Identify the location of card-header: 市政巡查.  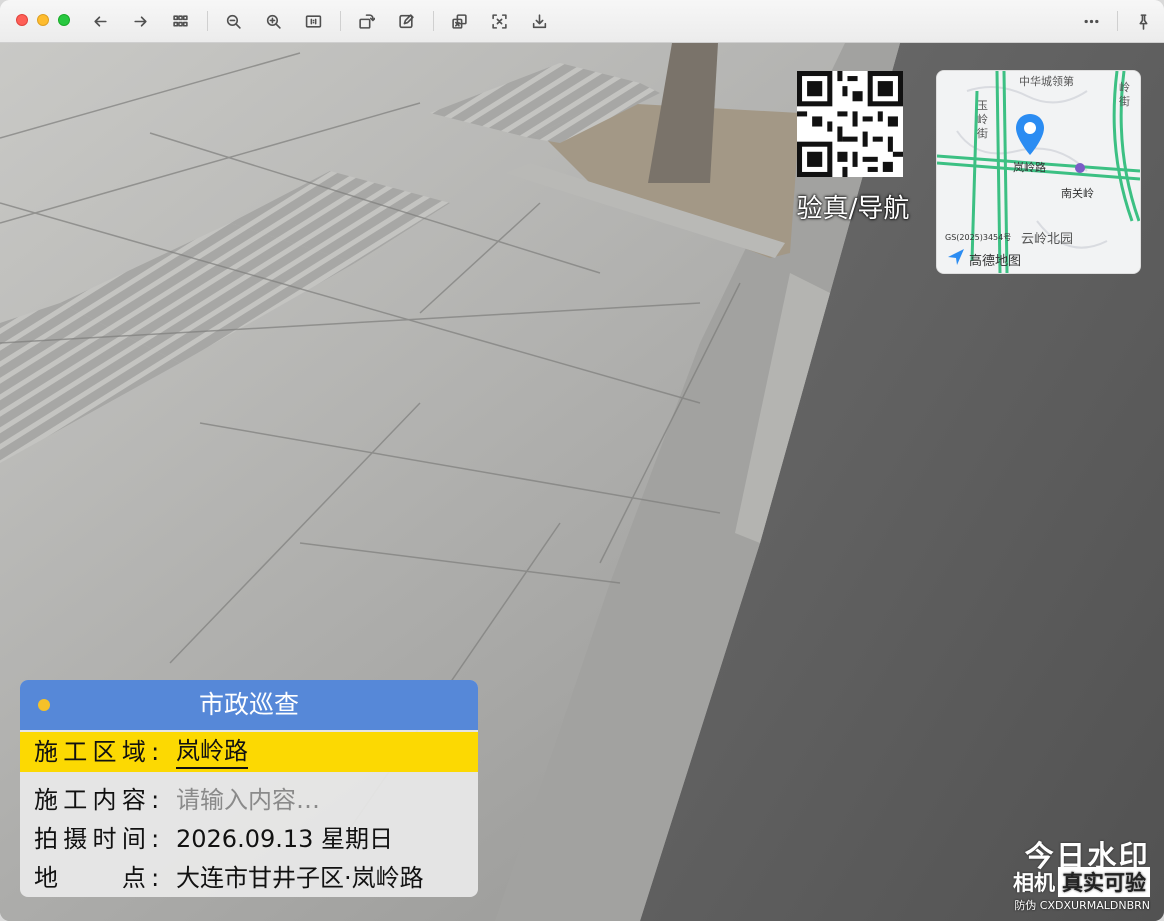
(249, 705).